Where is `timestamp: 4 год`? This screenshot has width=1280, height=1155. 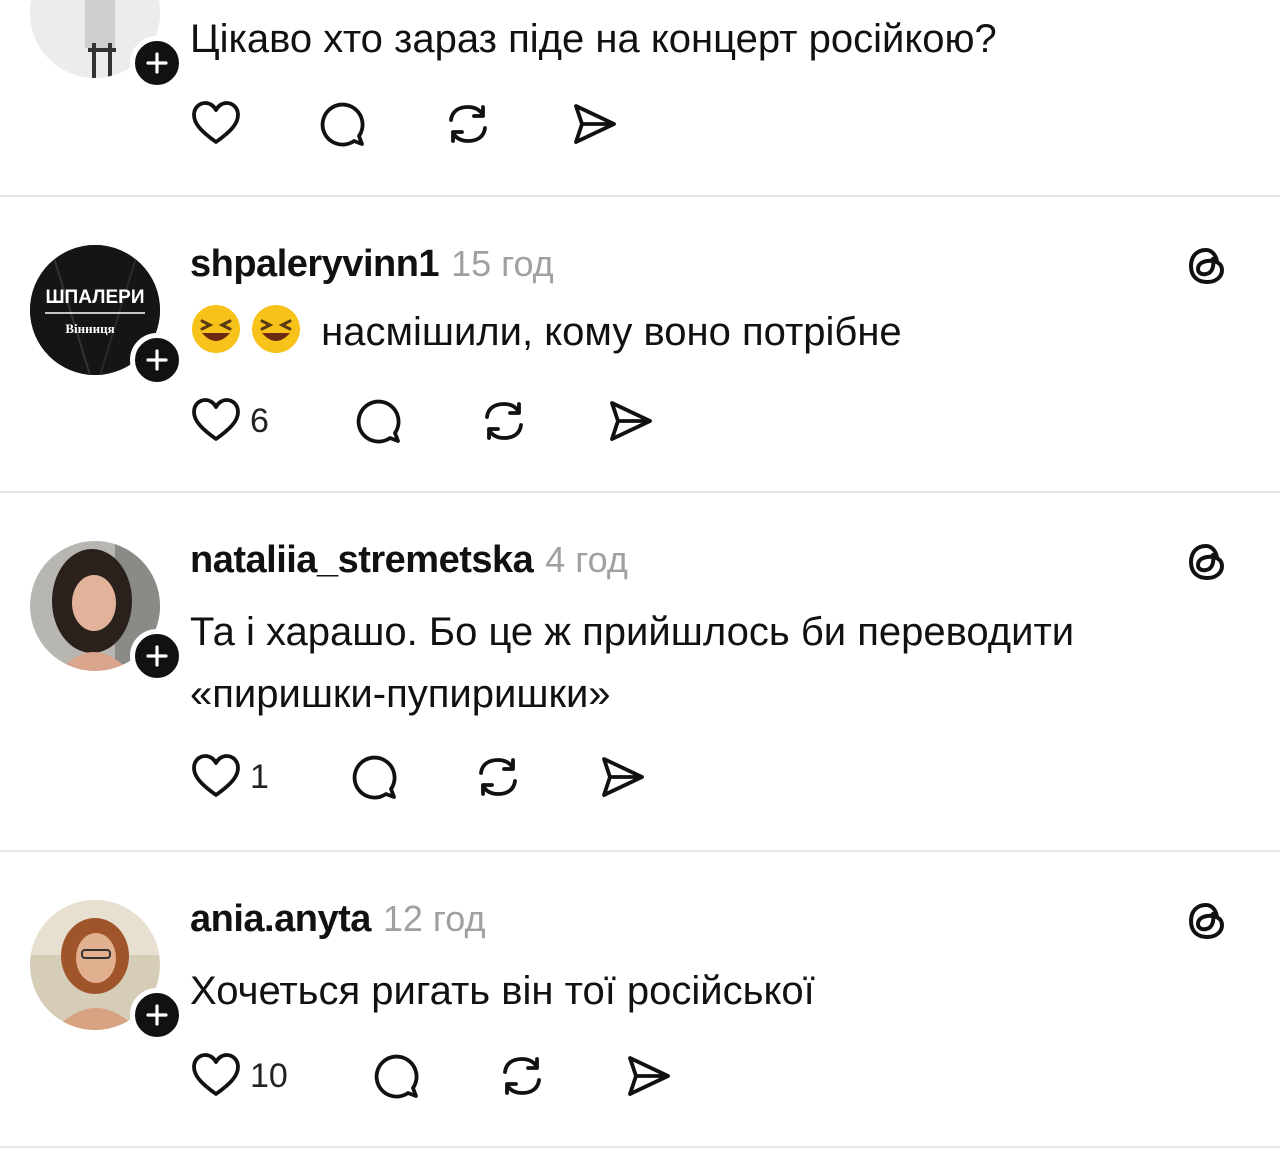 timestamp: 4 год is located at coordinates (586, 559).